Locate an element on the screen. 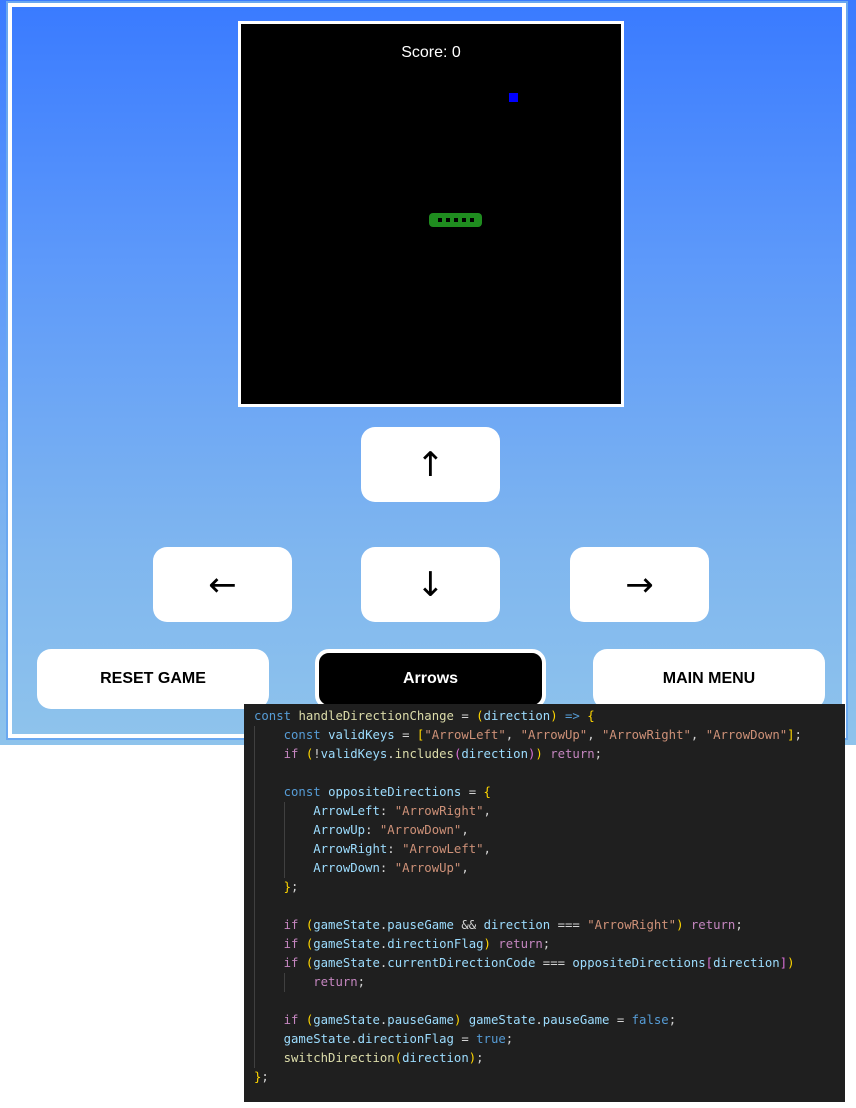  arrow-up-icon: ↑ is located at coordinates (430, 464).